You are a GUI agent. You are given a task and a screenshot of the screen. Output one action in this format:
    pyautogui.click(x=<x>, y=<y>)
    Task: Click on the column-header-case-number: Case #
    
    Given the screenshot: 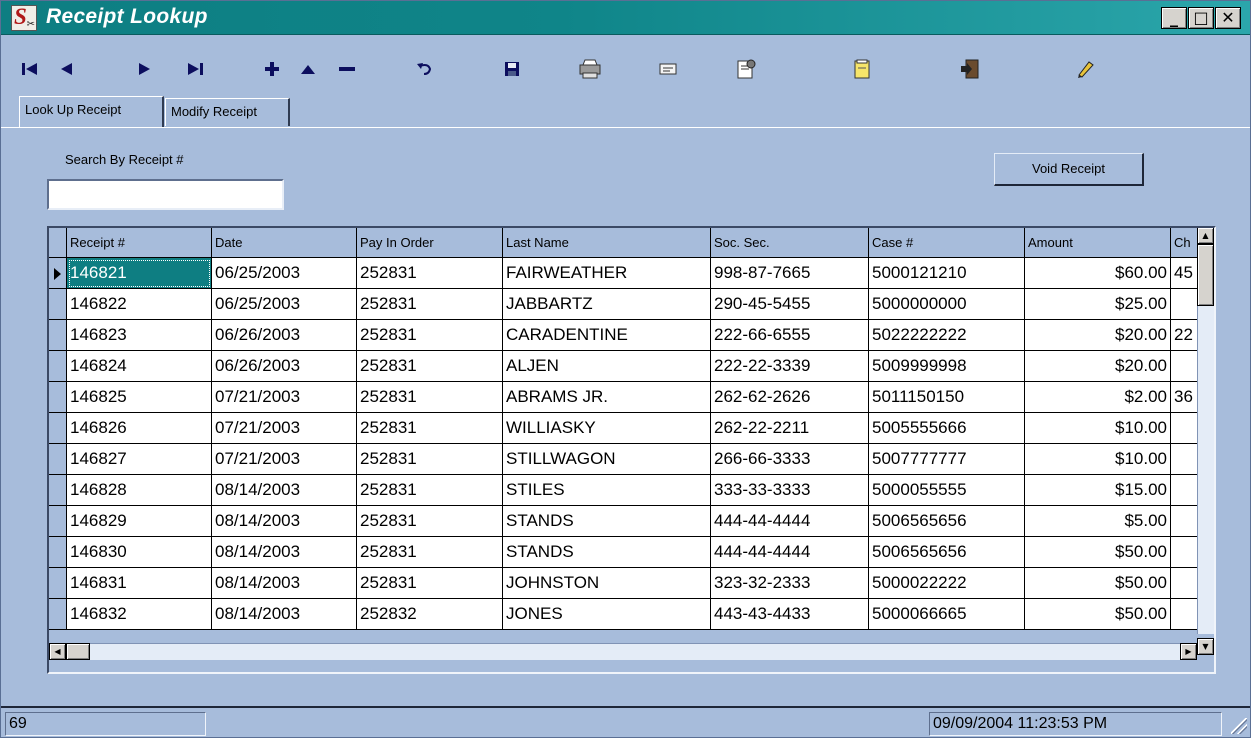 What is the action you would take?
    pyautogui.click(x=947, y=243)
    